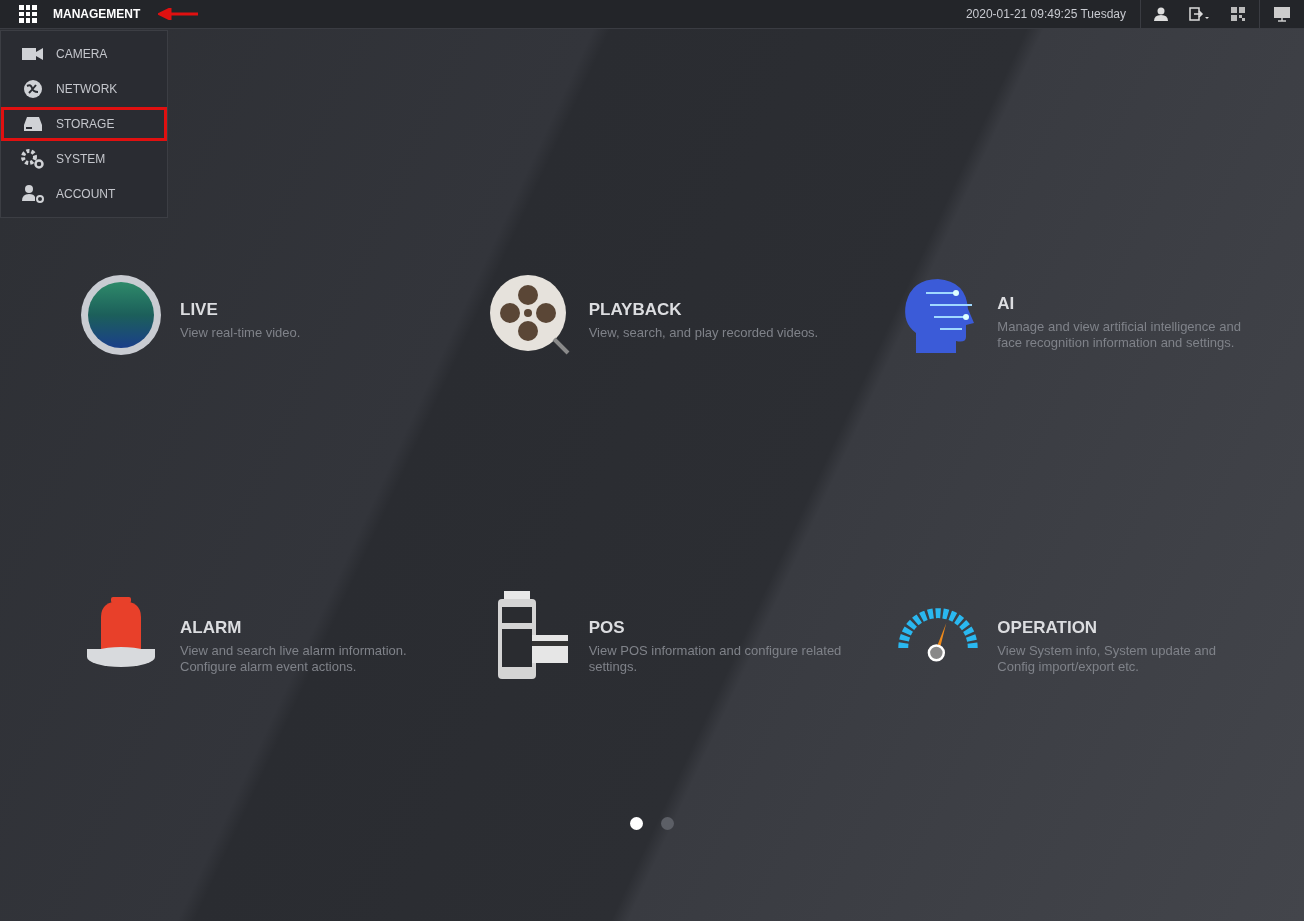 Image resolution: width=1304 pixels, height=921 pixels. I want to click on hard-drive-icon, so click(33, 124).